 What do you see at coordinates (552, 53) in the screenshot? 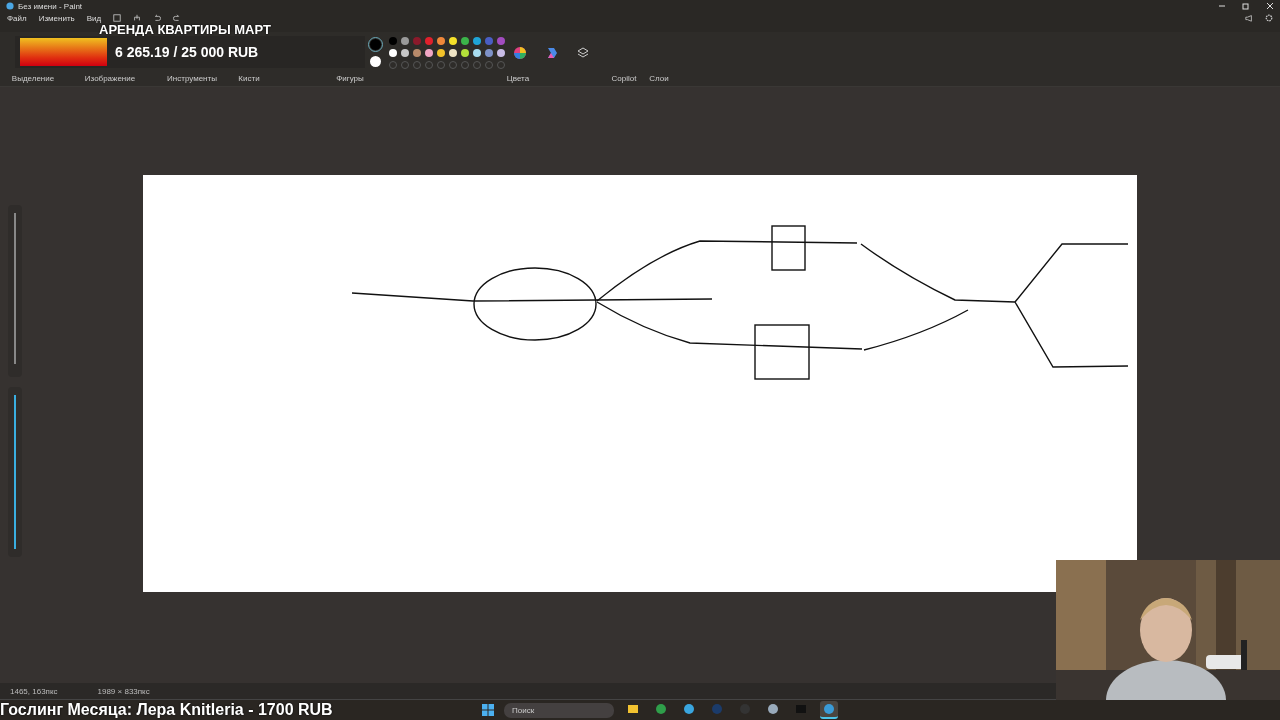
I see `copilot-icon` at bounding box center [552, 53].